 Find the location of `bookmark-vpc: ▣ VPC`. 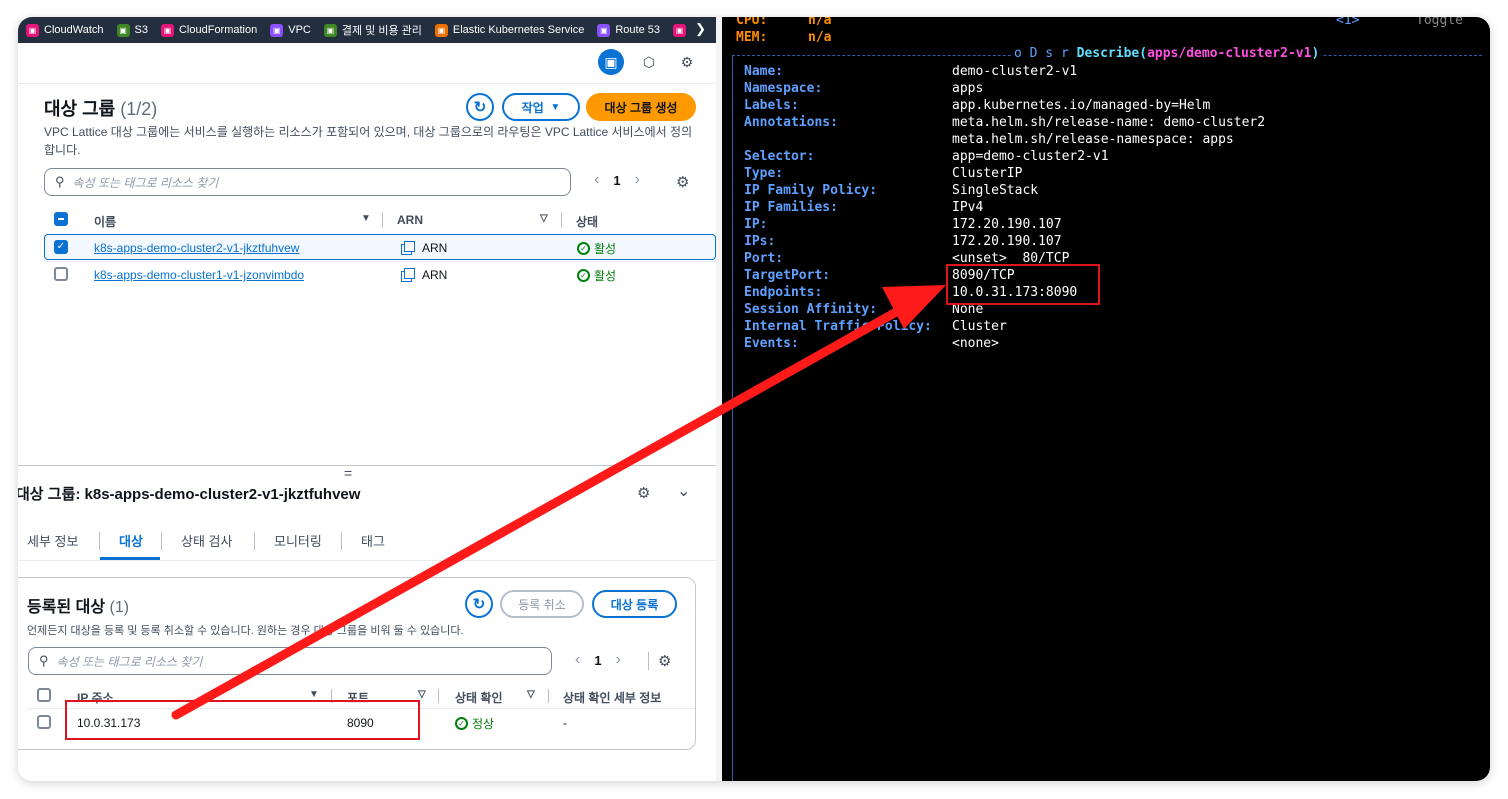

bookmark-vpc: ▣ VPC is located at coordinates (290, 30).